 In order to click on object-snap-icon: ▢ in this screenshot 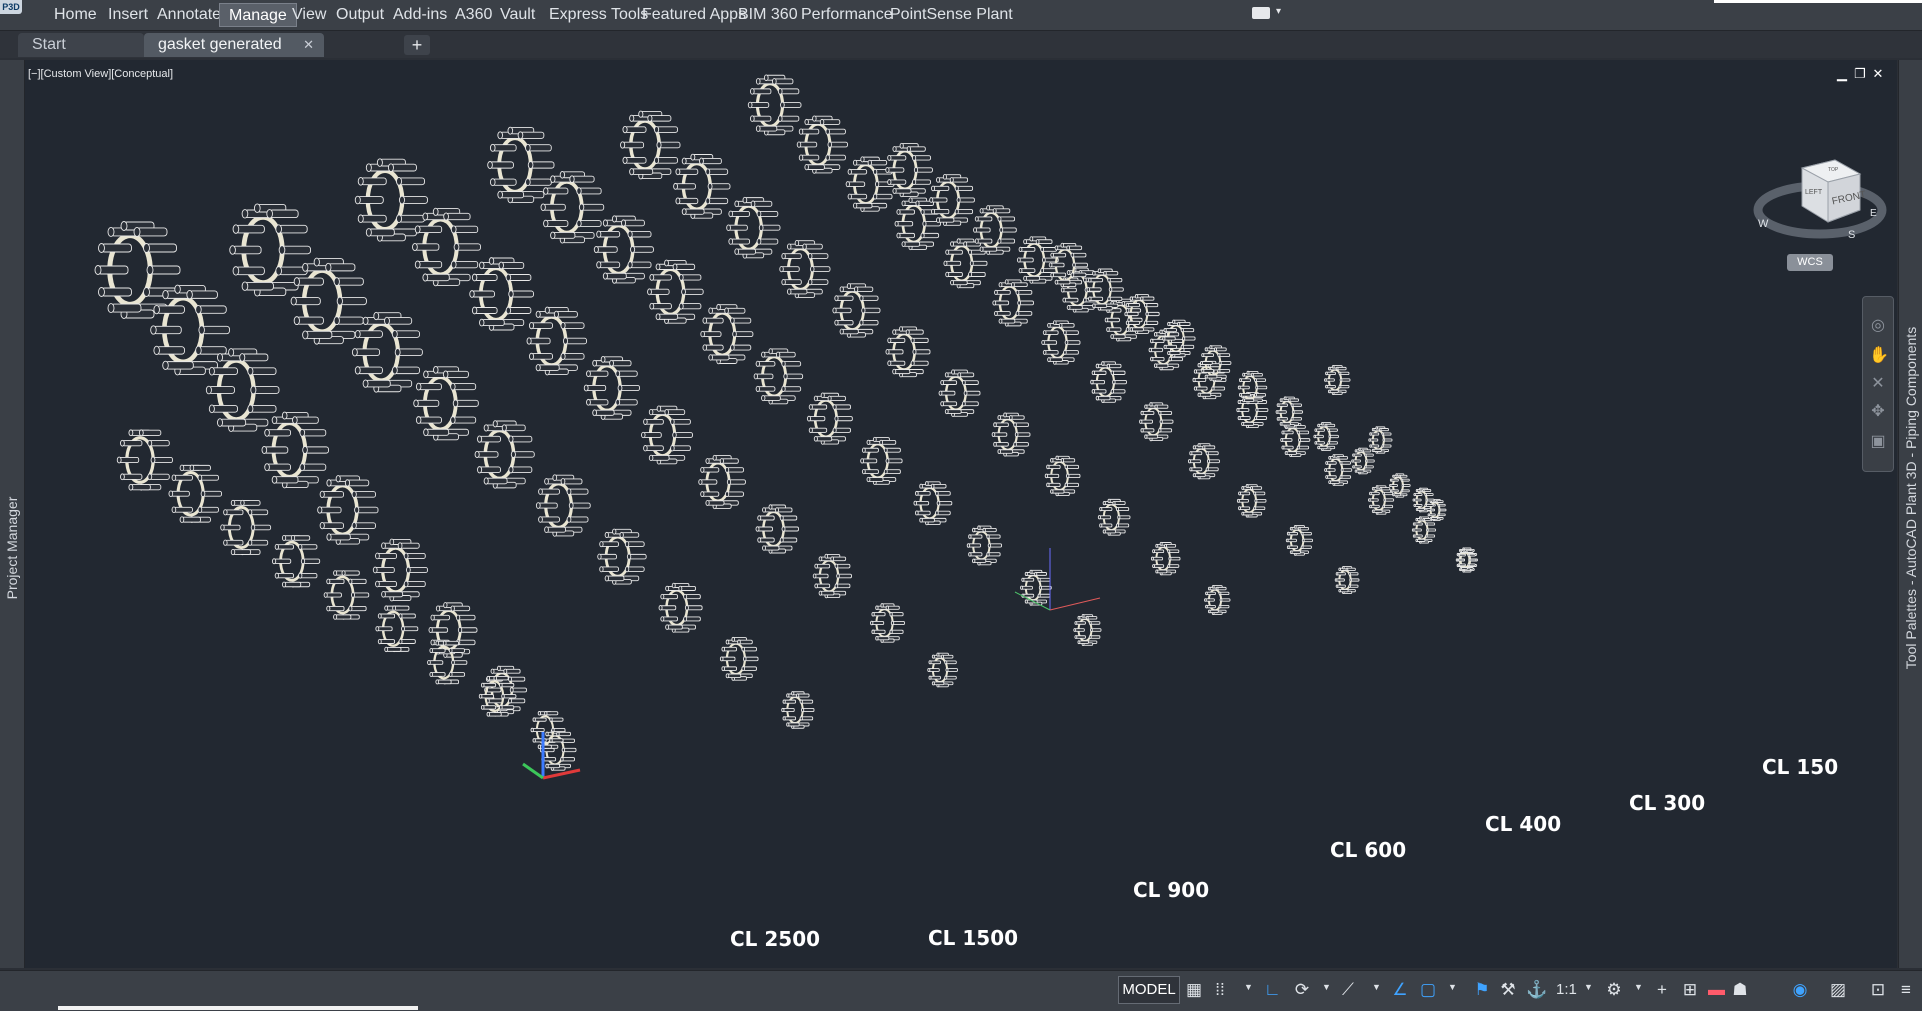, I will do `click(1428, 990)`.